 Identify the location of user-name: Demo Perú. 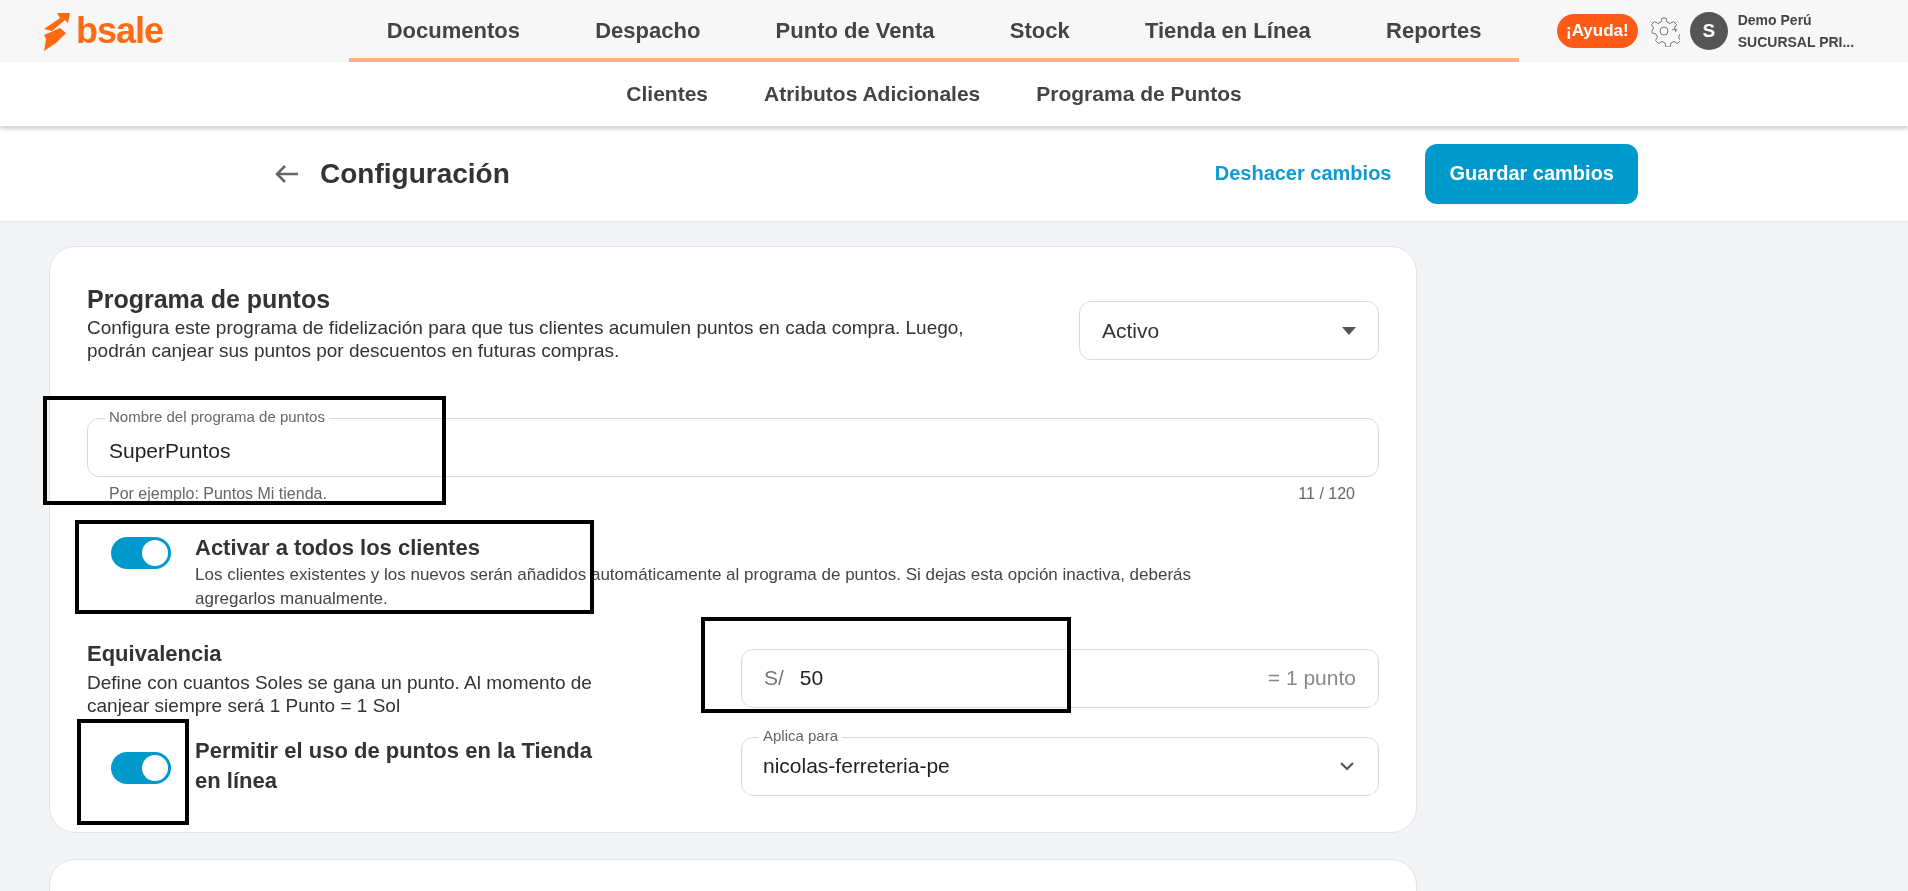
(1775, 20).